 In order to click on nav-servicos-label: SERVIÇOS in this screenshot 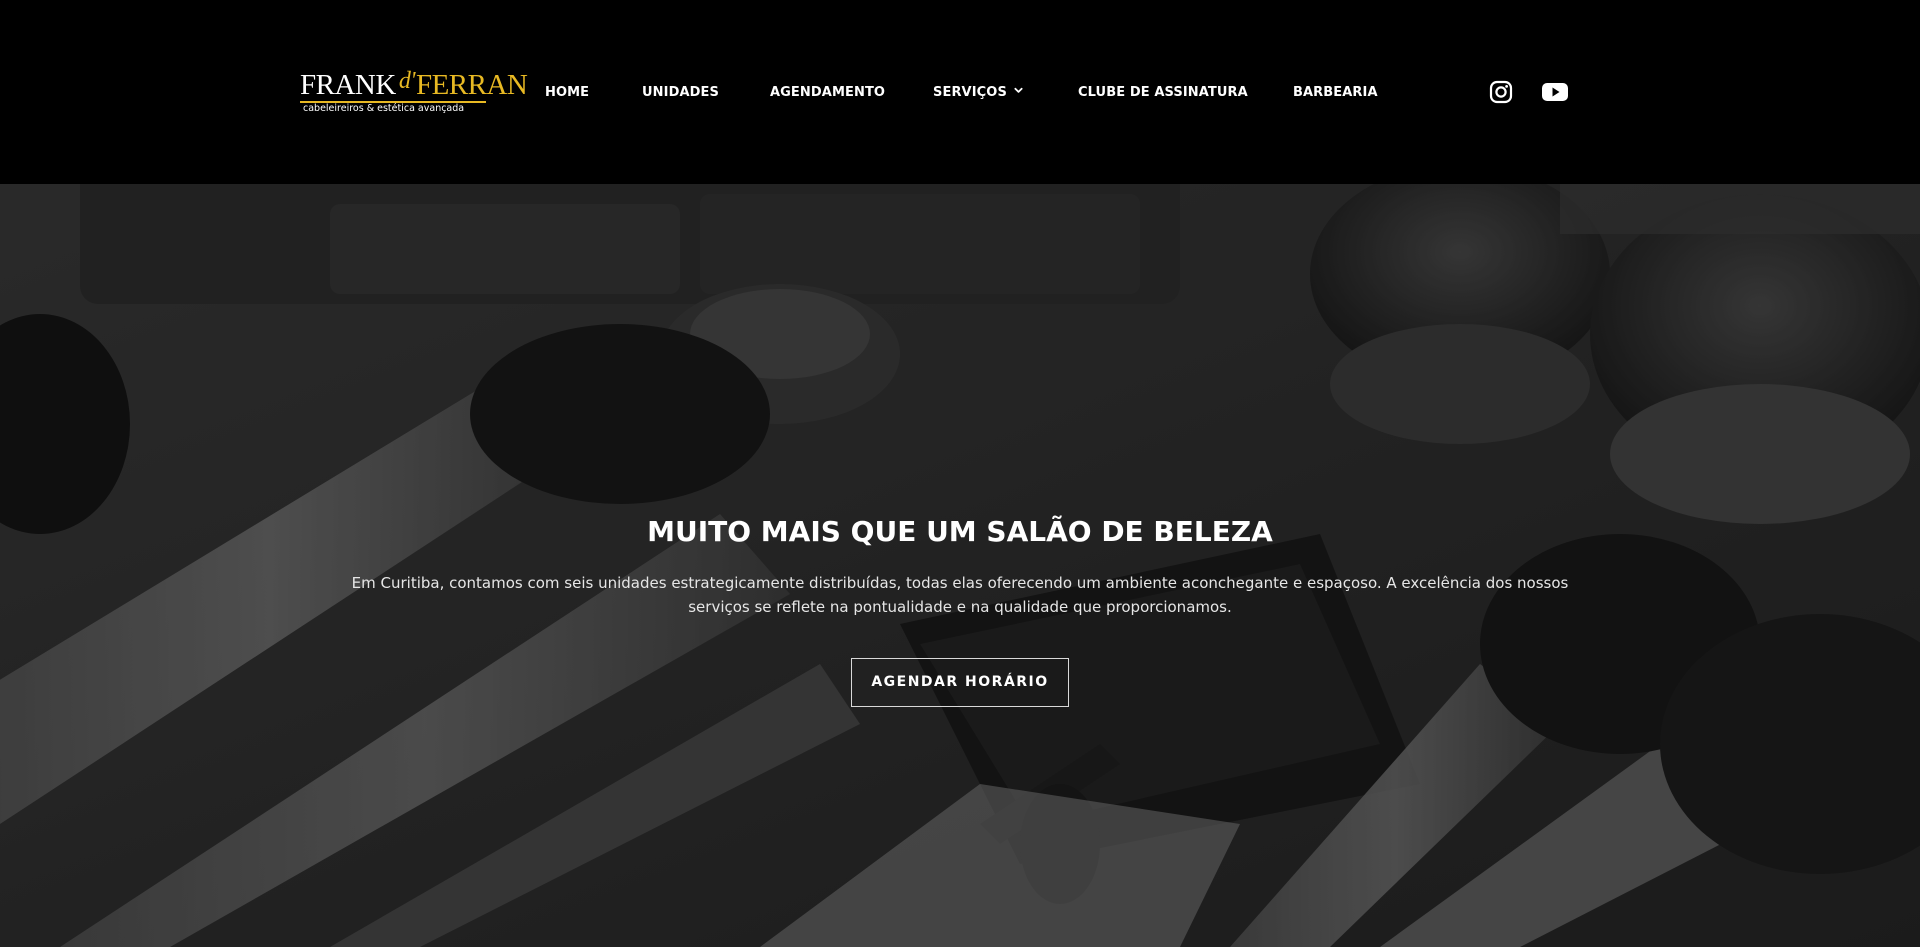, I will do `click(970, 92)`.